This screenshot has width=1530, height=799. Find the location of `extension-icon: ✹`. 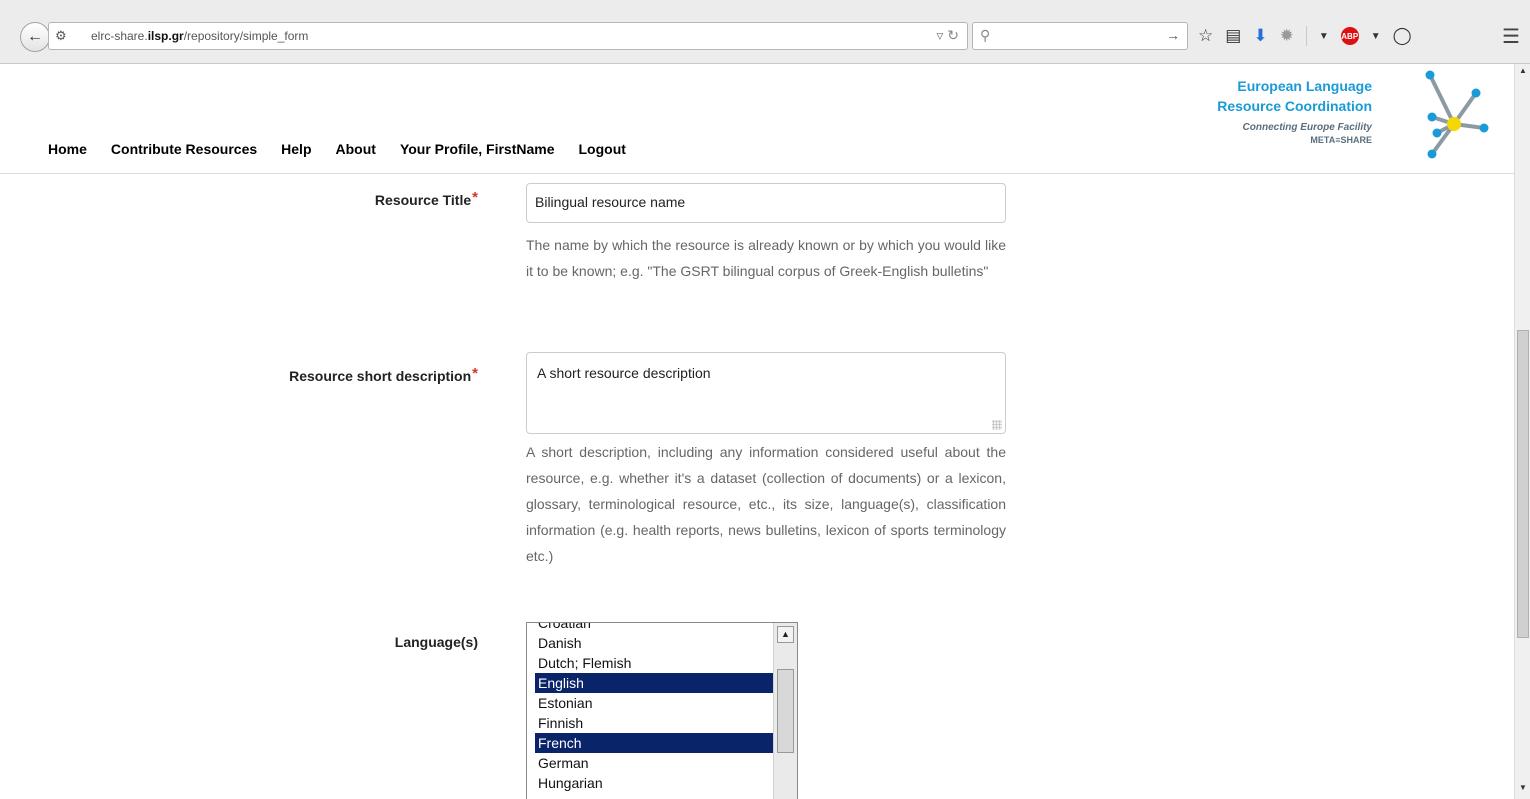

extension-icon: ✹ is located at coordinates (1287, 36).